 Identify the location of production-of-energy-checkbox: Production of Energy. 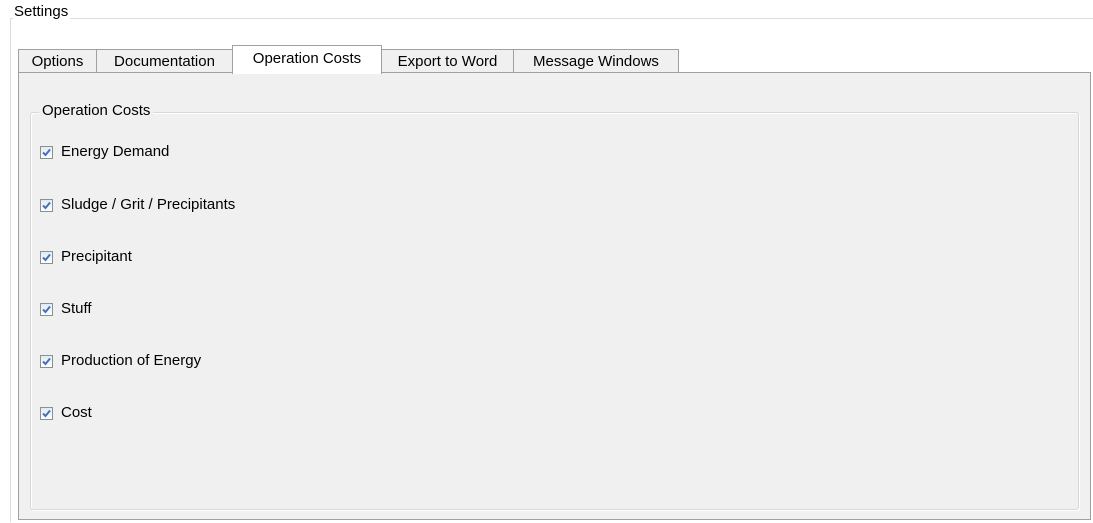
(120, 361).